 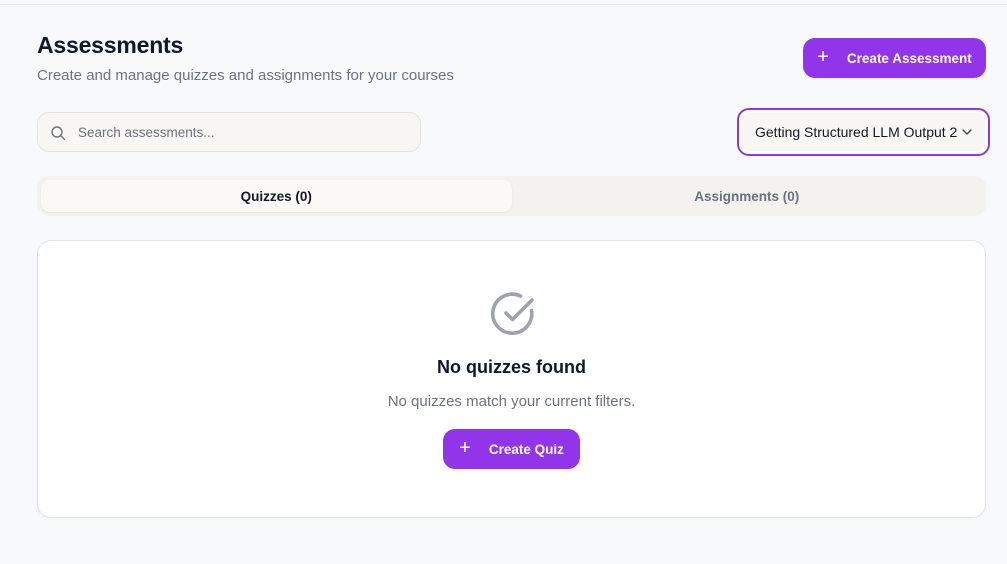 I want to click on course-select-field: Getting Structured LLM Output 2, so click(x=863, y=132).